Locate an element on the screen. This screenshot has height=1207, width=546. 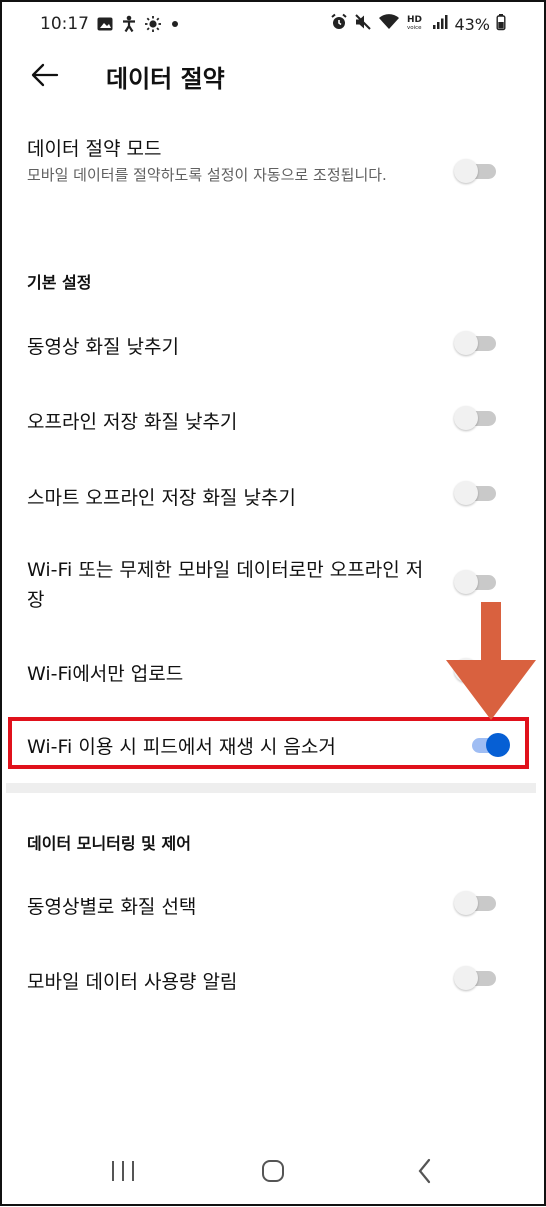
brightness-icon is located at coordinates (153, 26).